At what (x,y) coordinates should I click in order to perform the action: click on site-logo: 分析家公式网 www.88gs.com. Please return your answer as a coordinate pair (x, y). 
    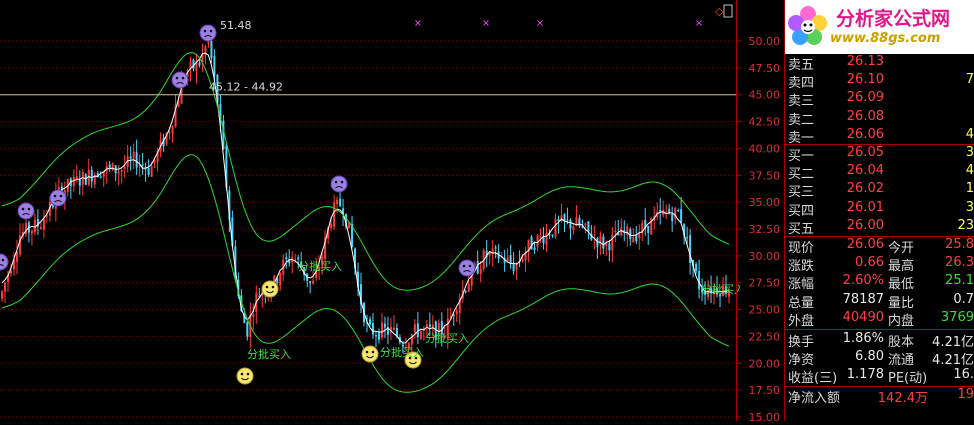
    Looking at the image, I should click on (879, 27).